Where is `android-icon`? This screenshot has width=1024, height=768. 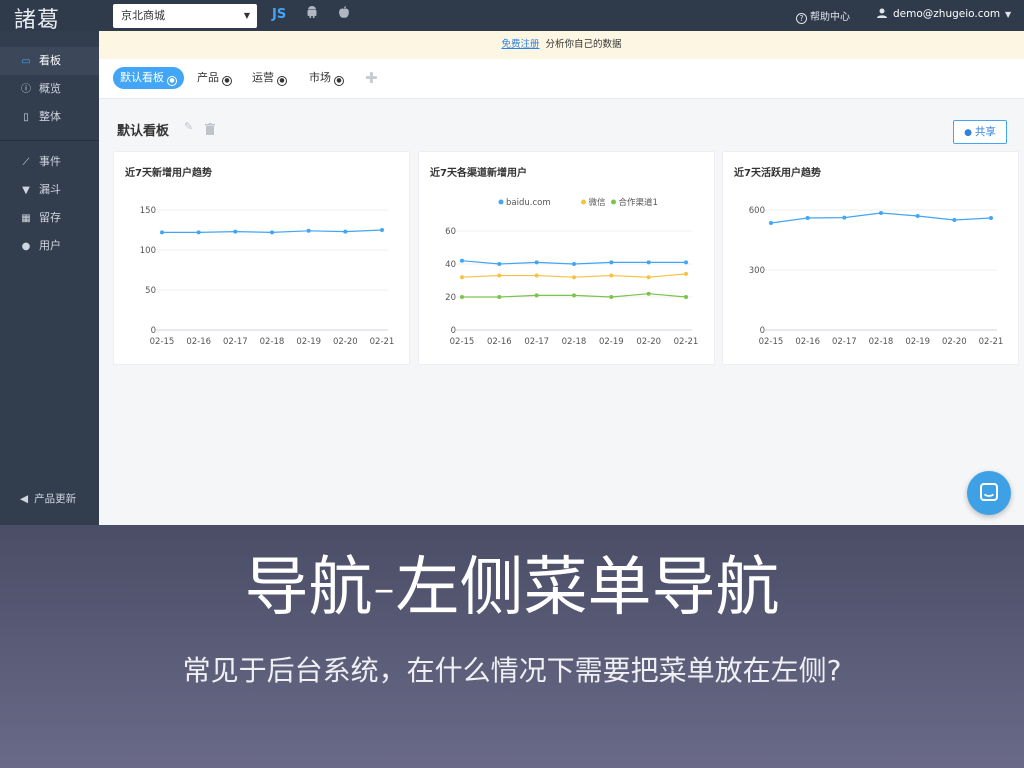
android-icon is located at coordinates (312, 15).